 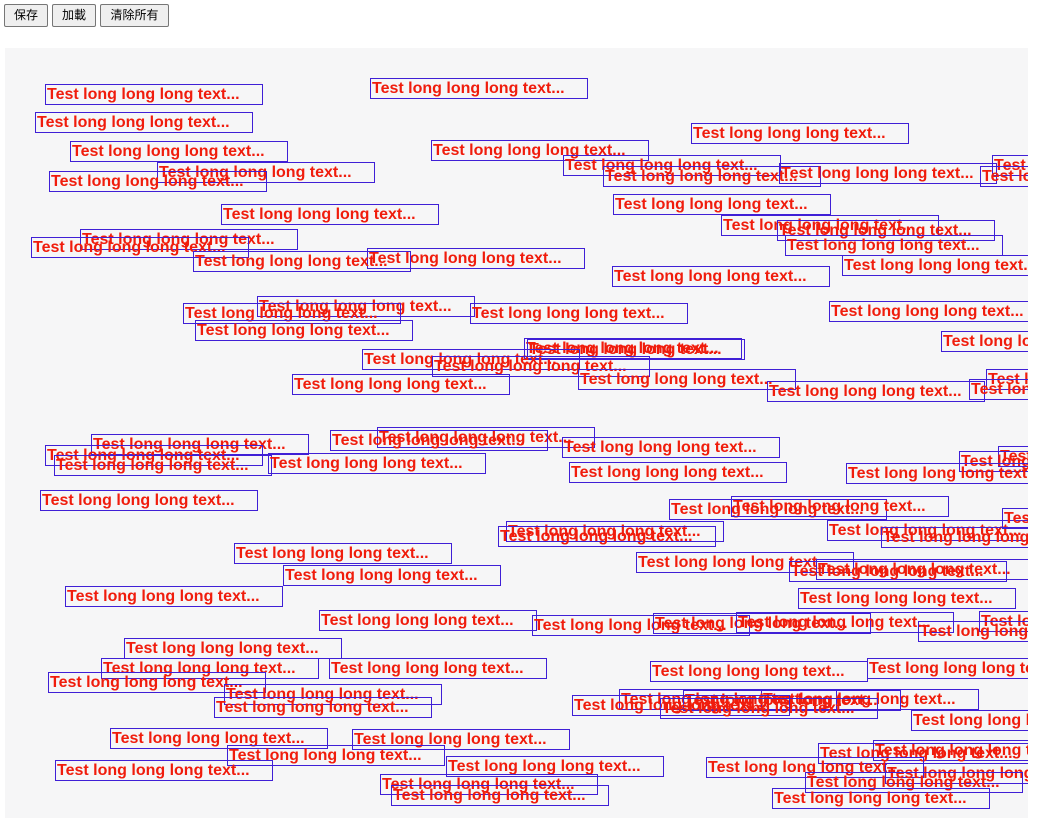 What do you see at coordinates (134, 15) in the screenshot?
I see `clear-all-button: 清除所有` at bounding box center [134, 15].